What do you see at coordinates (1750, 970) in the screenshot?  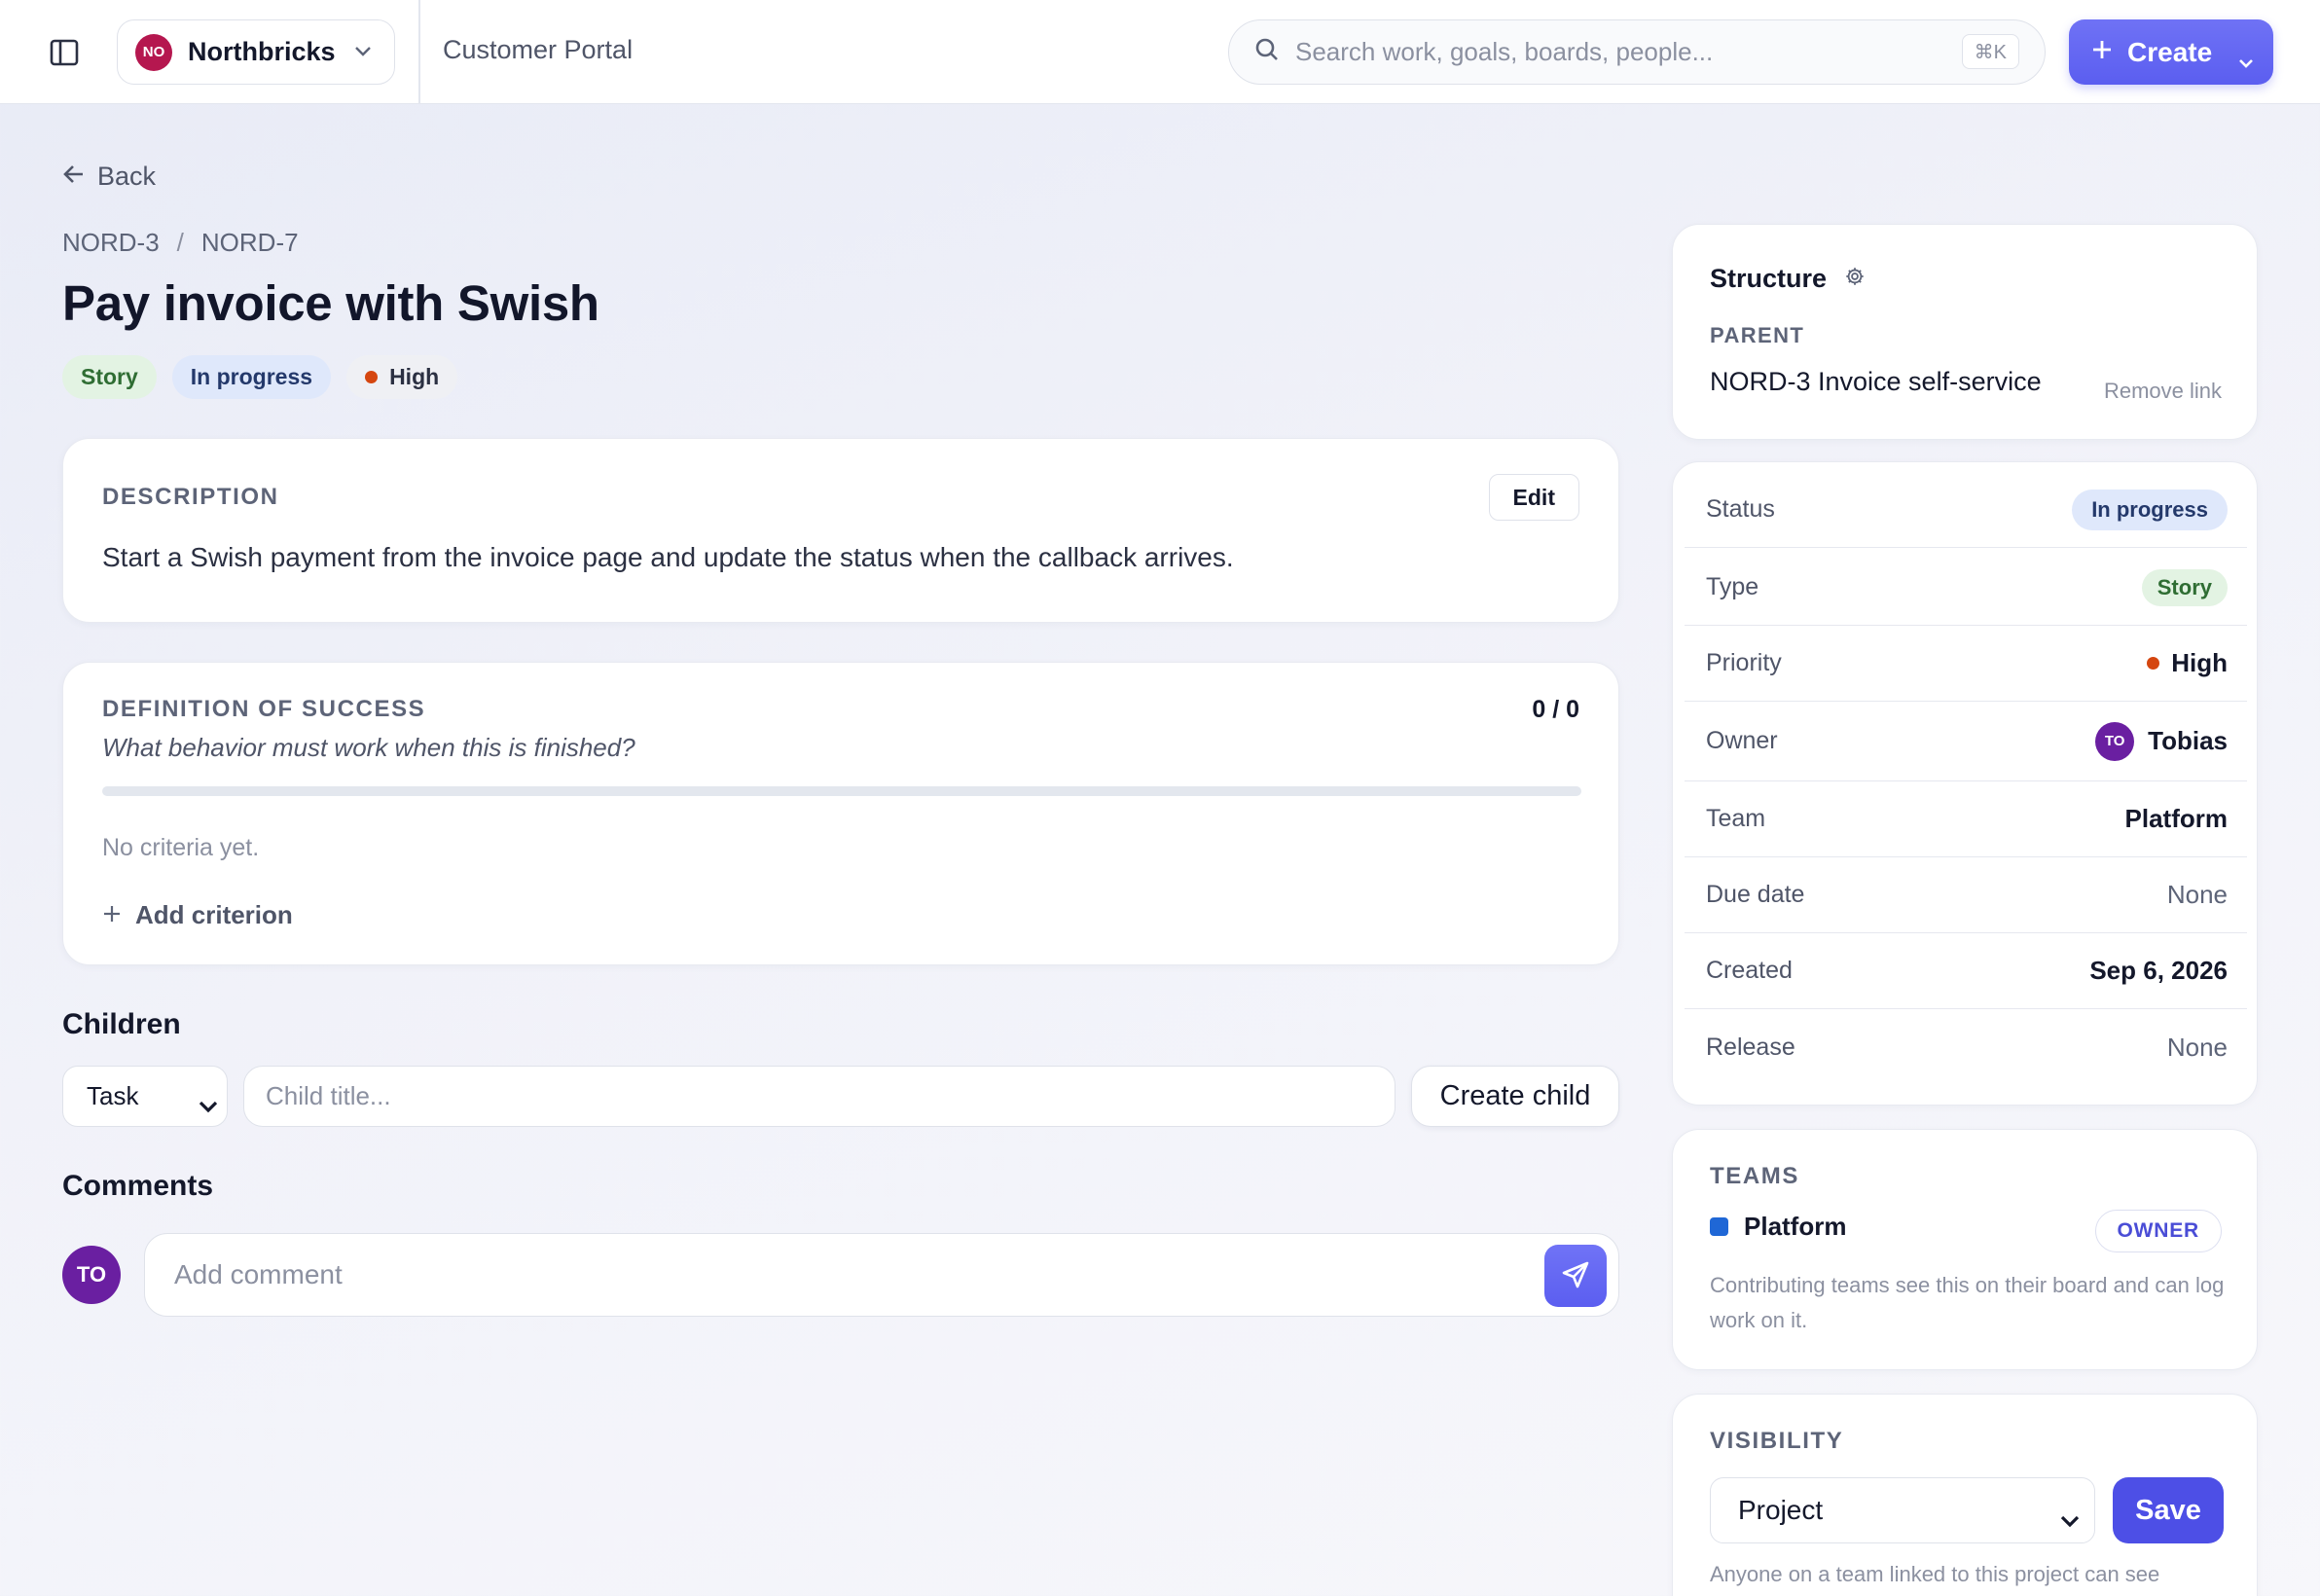 I see `property-key: Created` at bounding box center [1750, 970].